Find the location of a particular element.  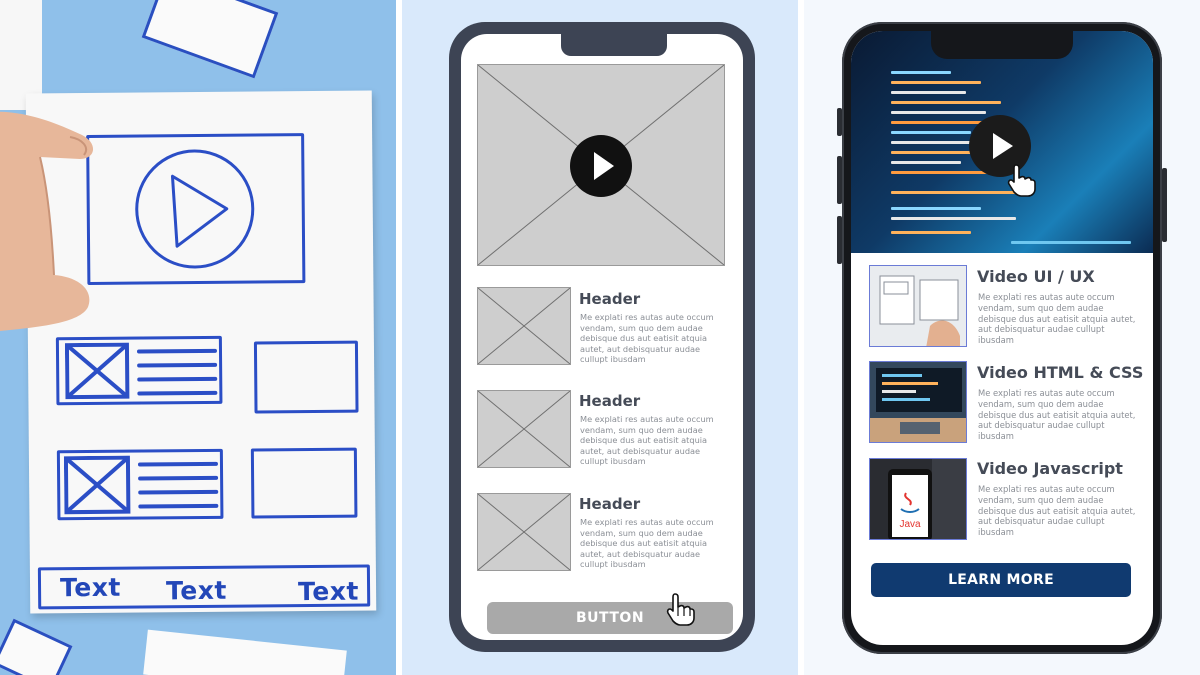

java-logo-text: Java is located at coordinates (910, 524).